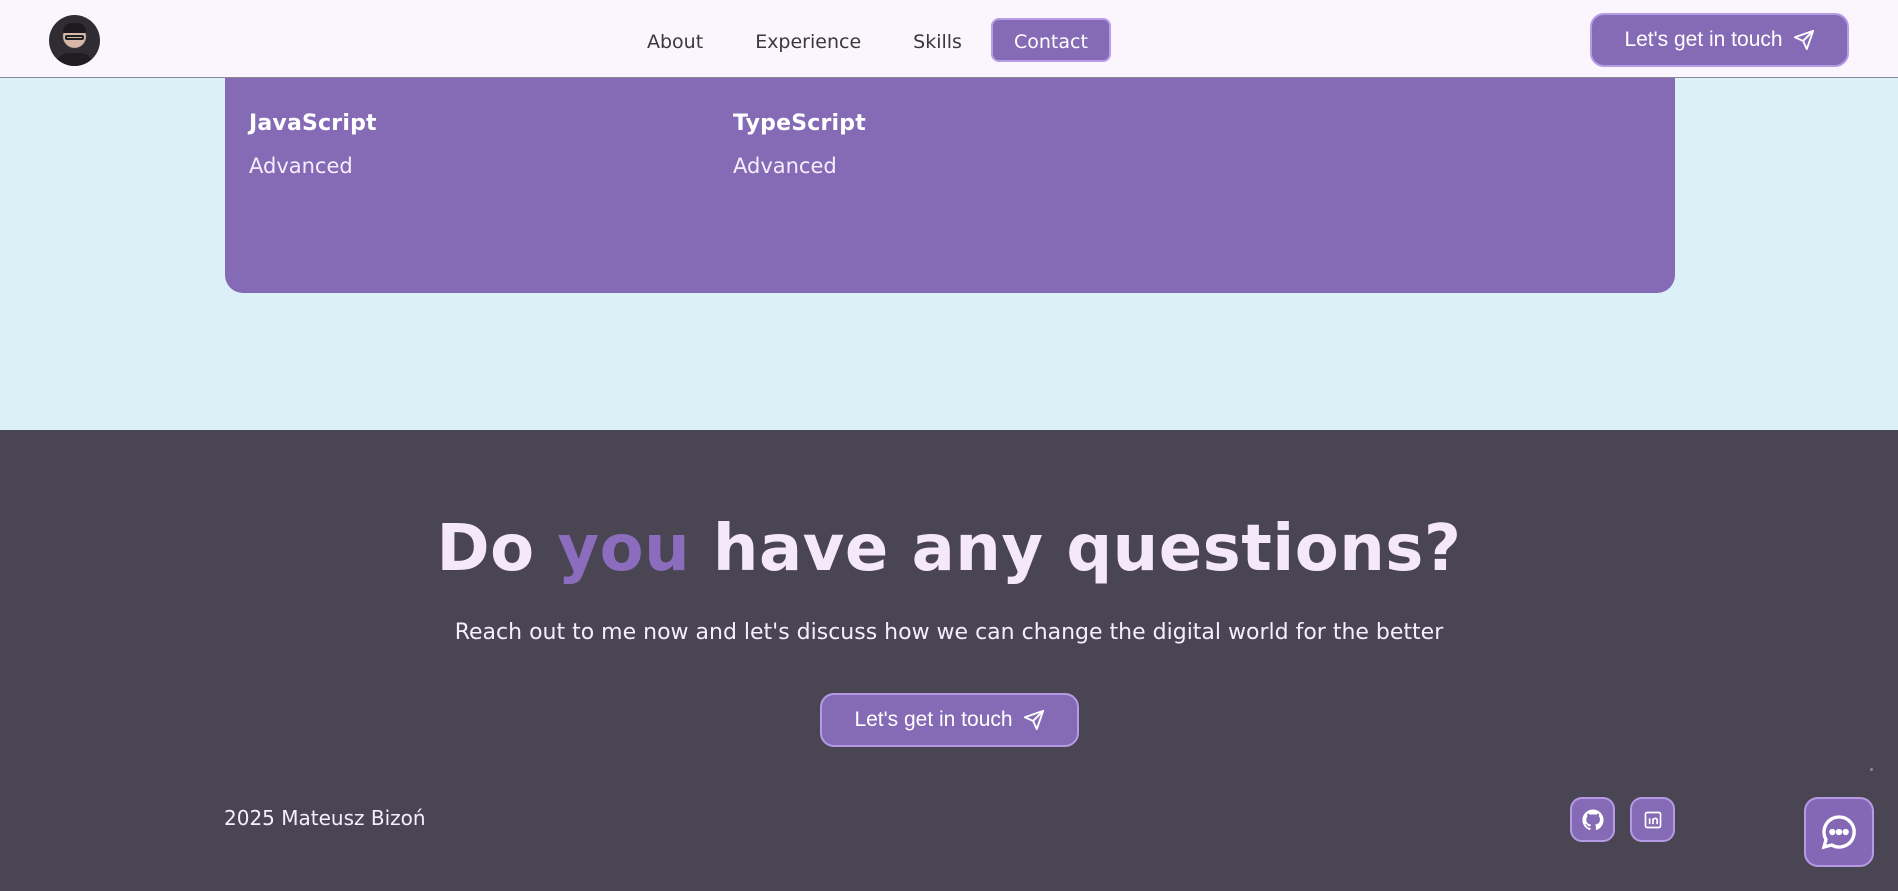 The height and width of the screenshot is (891, 1898). I want to click on decorative-dot, so click(1871, 769).